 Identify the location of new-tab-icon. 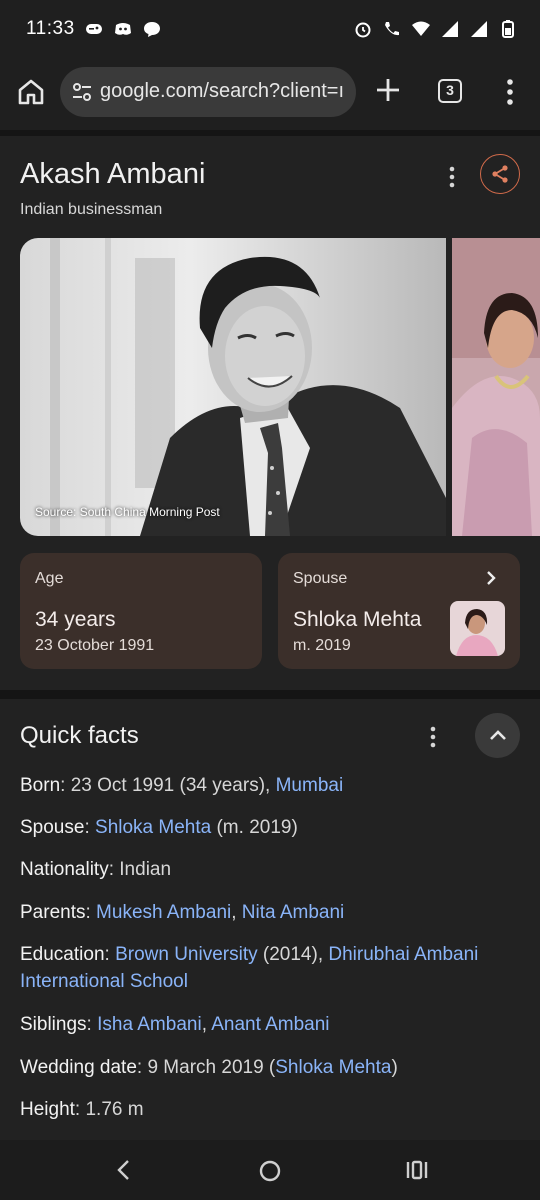
(388, 90).